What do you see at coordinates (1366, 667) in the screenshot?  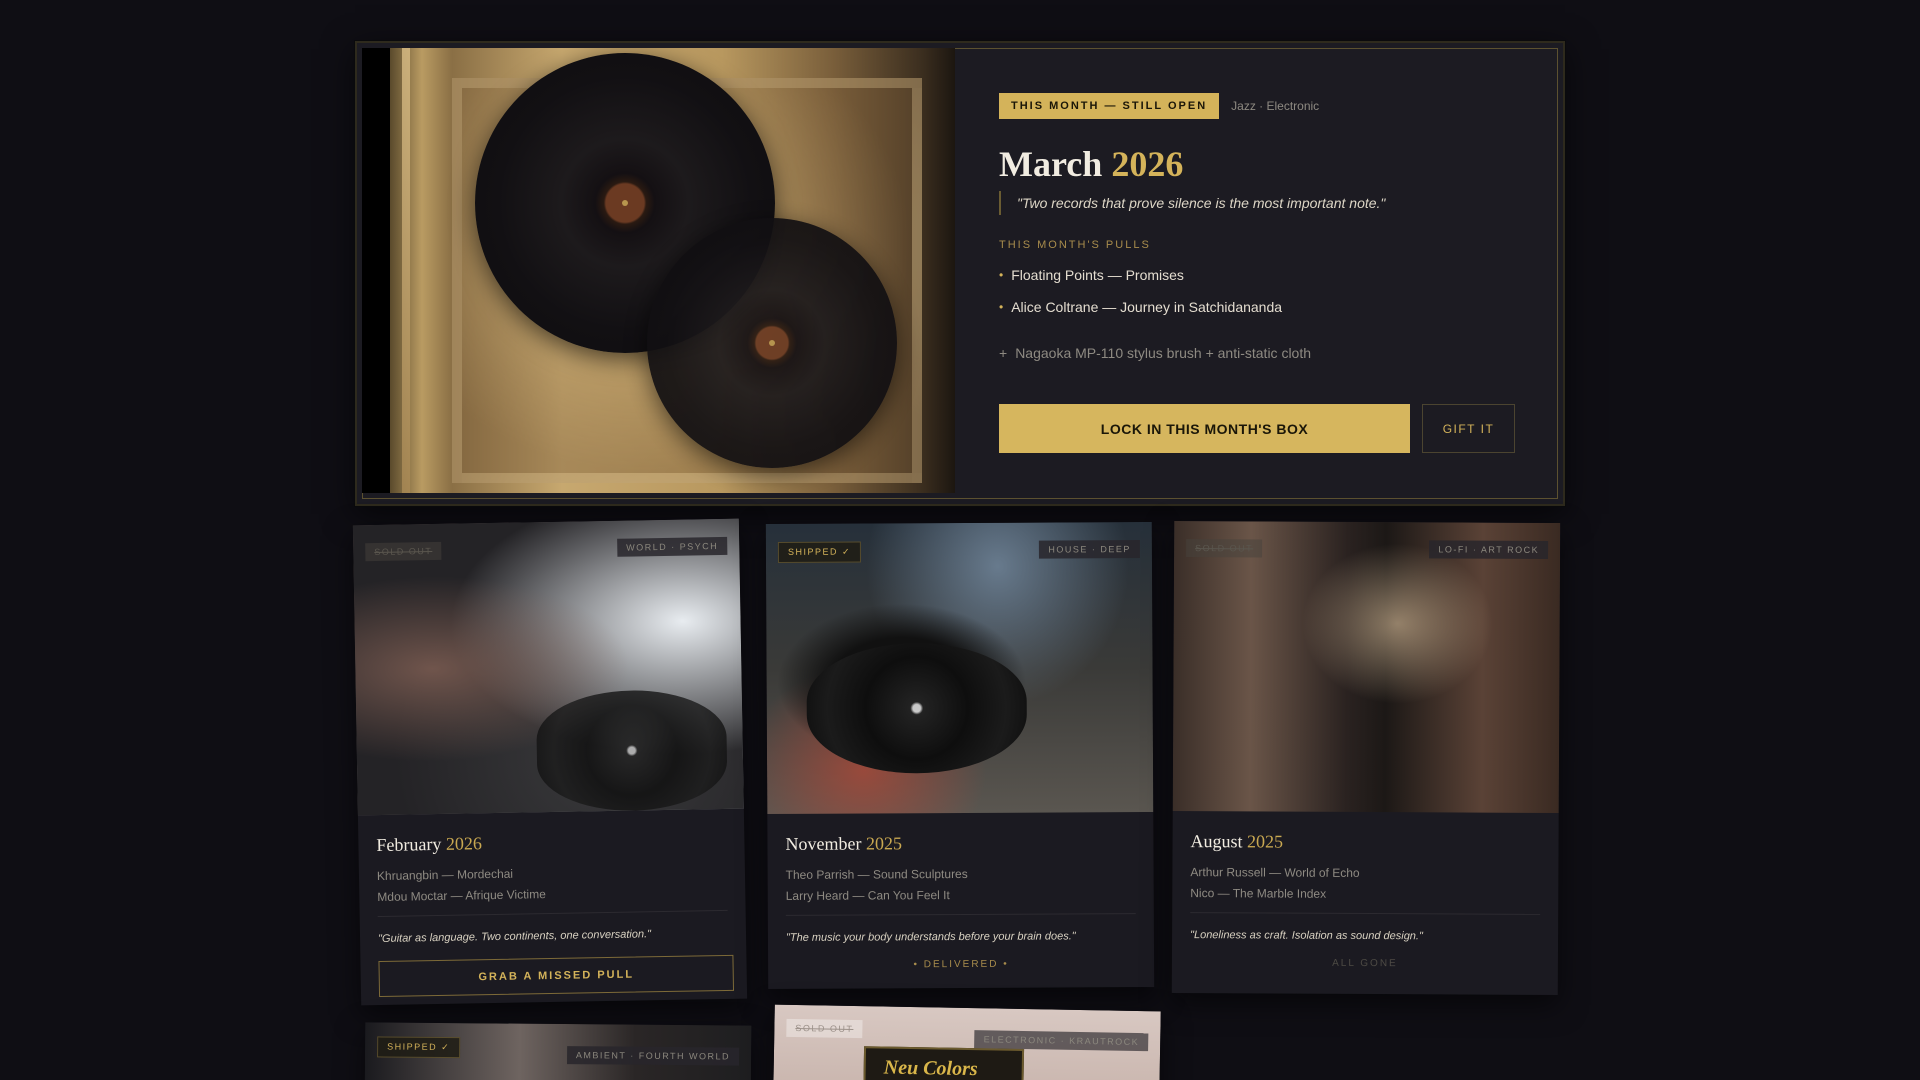 I see `card-photo: SOLD OUT LO-FI · ART ROCK` at bounding box center [1366, 667].